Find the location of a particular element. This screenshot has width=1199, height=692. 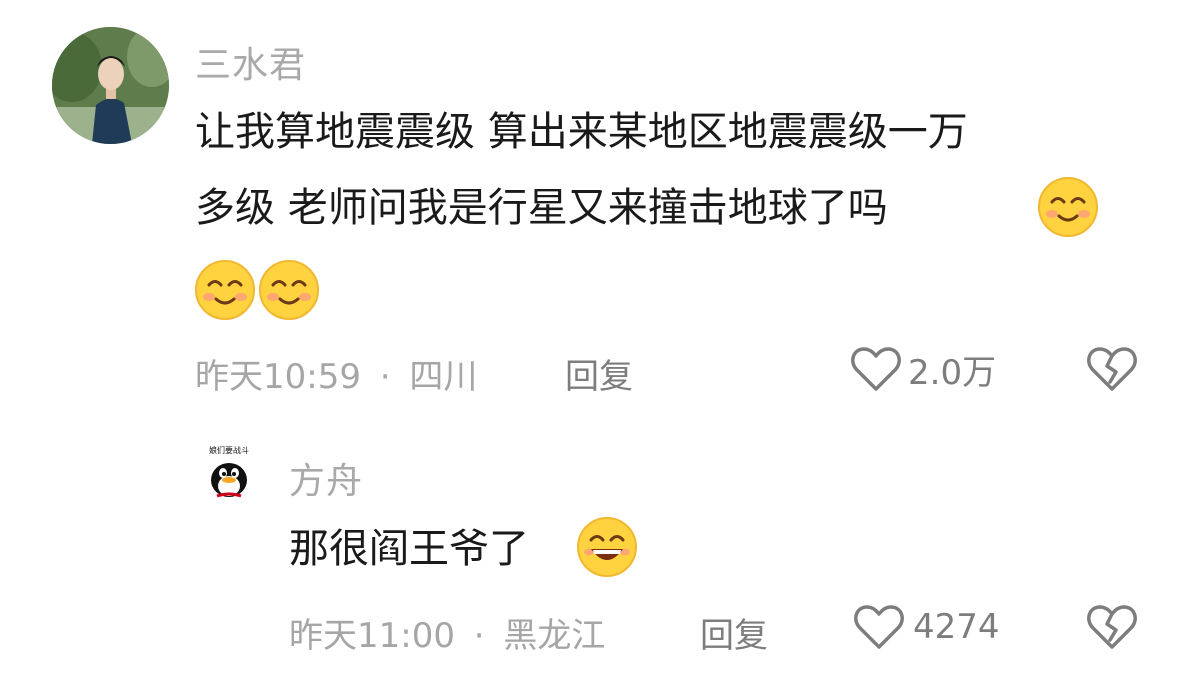

comment-time: 昨天10:59 is located at coordinates (278, 377).